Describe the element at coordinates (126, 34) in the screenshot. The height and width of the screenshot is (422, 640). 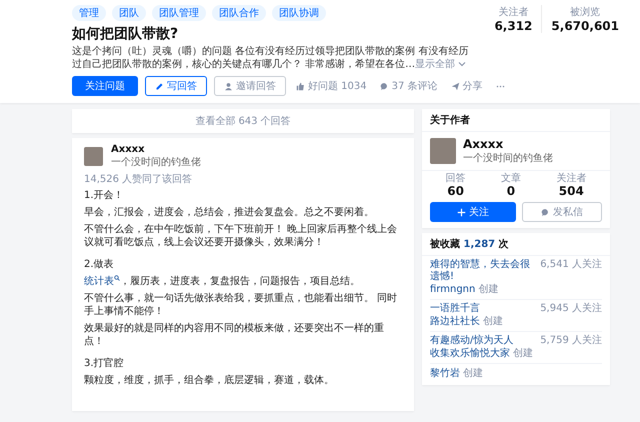
I see `question-title: 如何把团队带散?` at that location.